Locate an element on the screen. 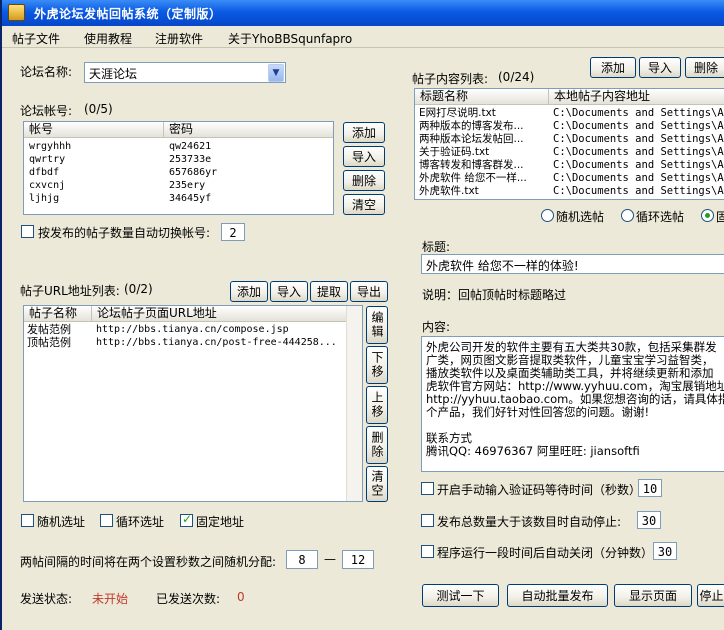  urls-count: (0/2) is located at coordinates (138, 289).